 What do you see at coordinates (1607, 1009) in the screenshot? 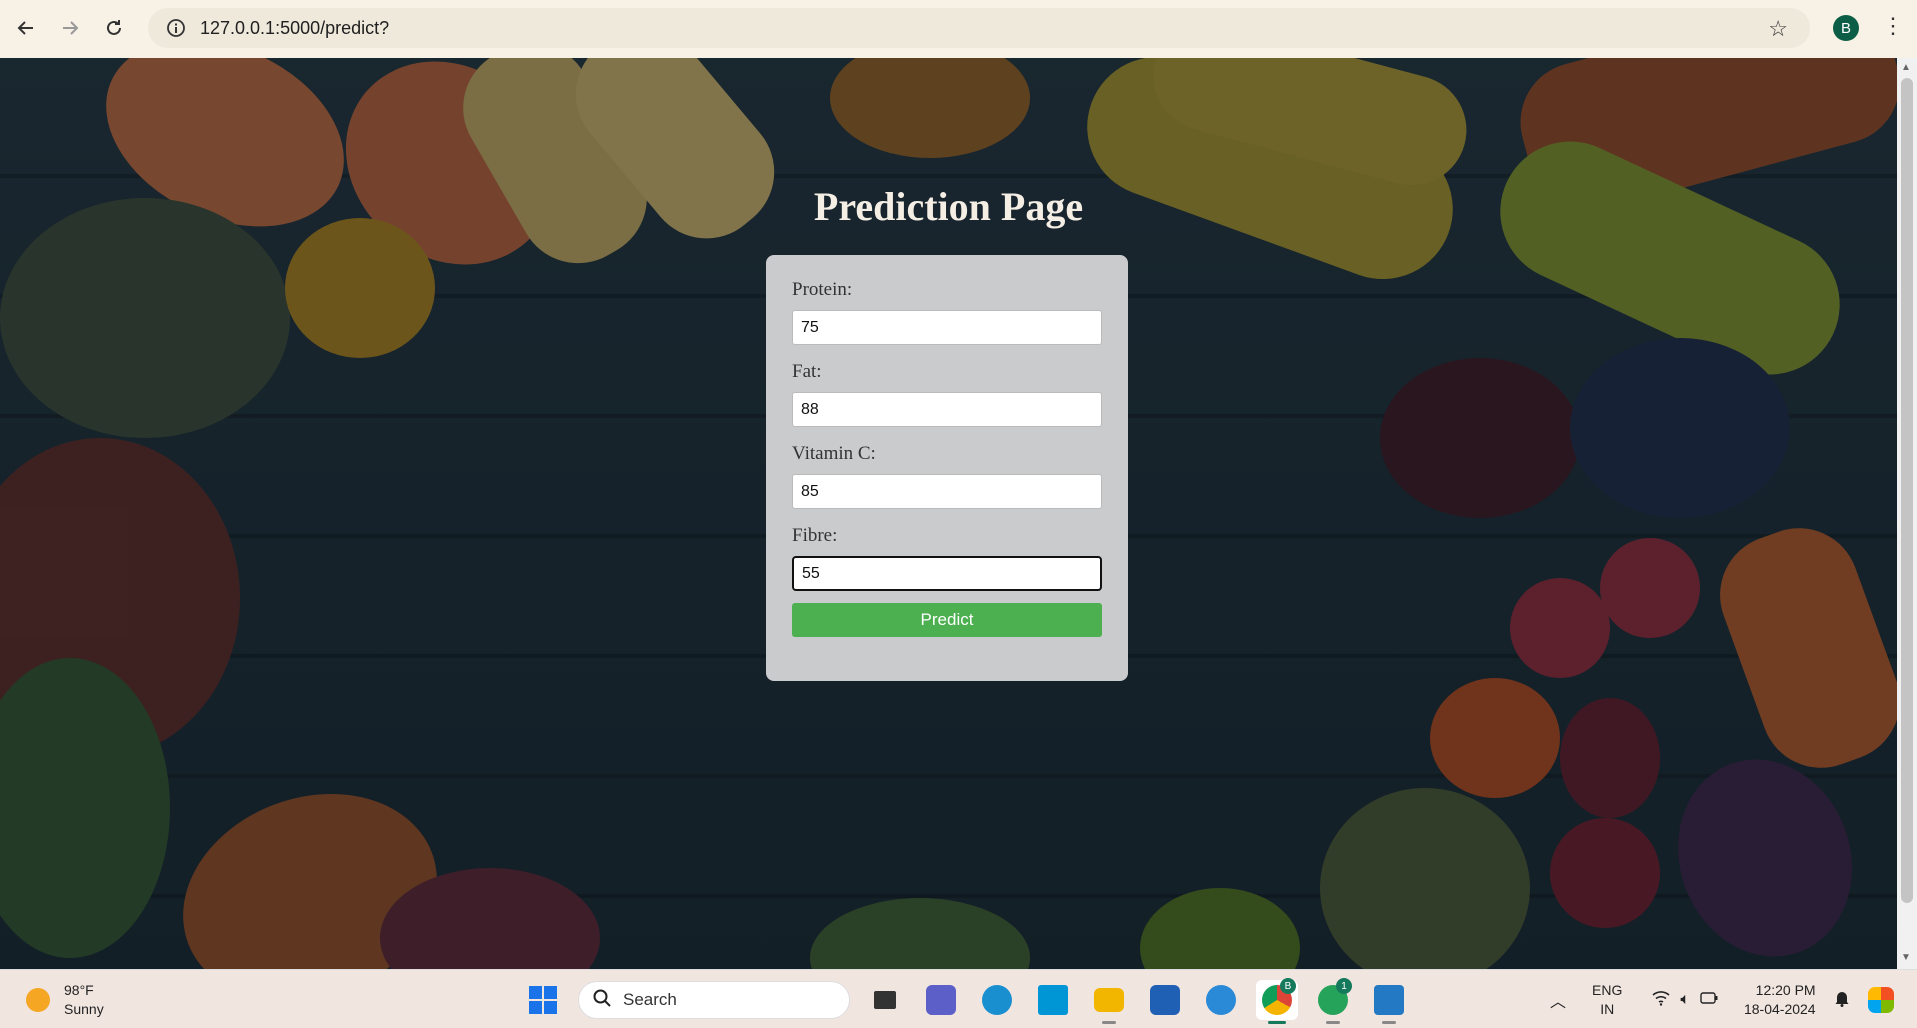
I see `region-code: IN` at bounding box center [1607, 1009].